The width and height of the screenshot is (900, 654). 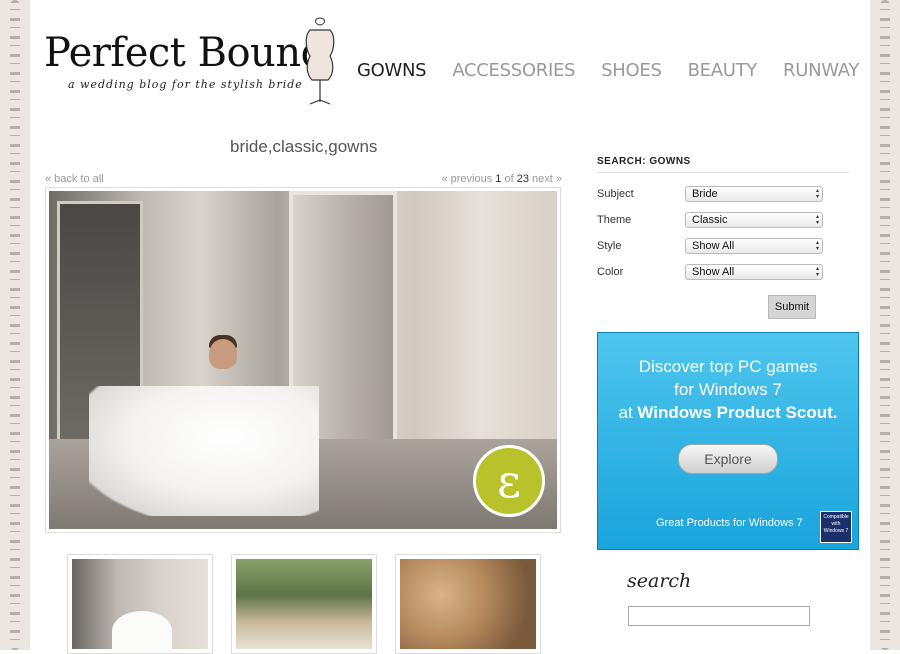 What do you see at coordinates (729, 523) in the screenshot?
I see `ad-footer: Great Products for Windows 7` at bounding box center [729, 523].